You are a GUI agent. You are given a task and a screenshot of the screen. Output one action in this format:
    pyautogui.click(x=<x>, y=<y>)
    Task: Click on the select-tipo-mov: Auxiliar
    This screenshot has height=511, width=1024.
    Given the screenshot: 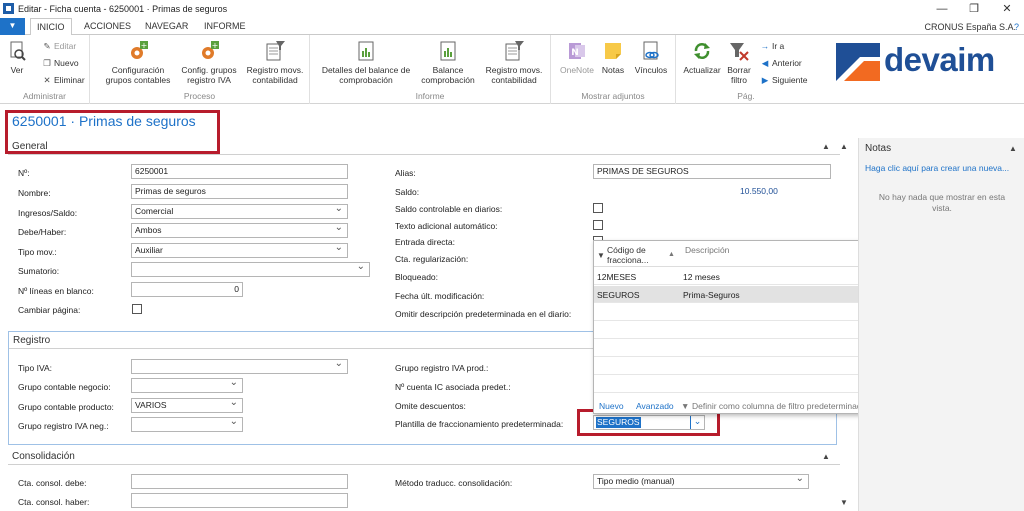 What is the action you would take?
    pyautogui.click(x=239, y=250)
    